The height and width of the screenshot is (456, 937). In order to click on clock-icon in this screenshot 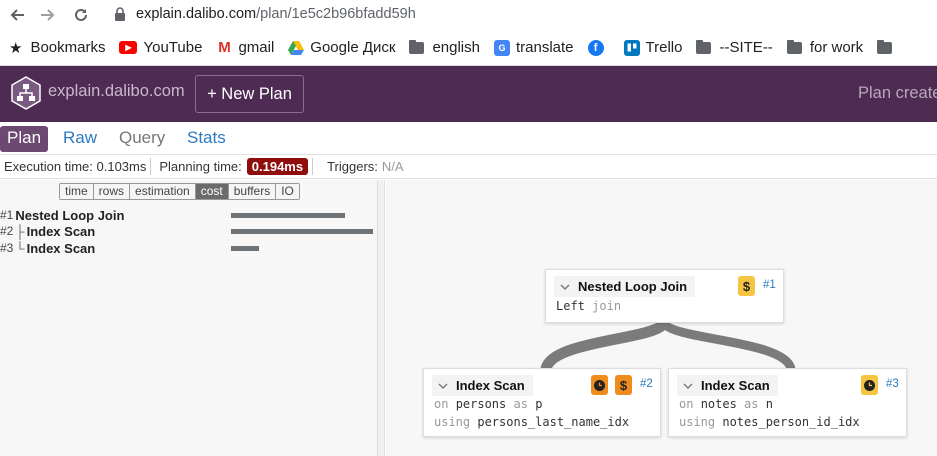, I will do `click(599, 385)`.